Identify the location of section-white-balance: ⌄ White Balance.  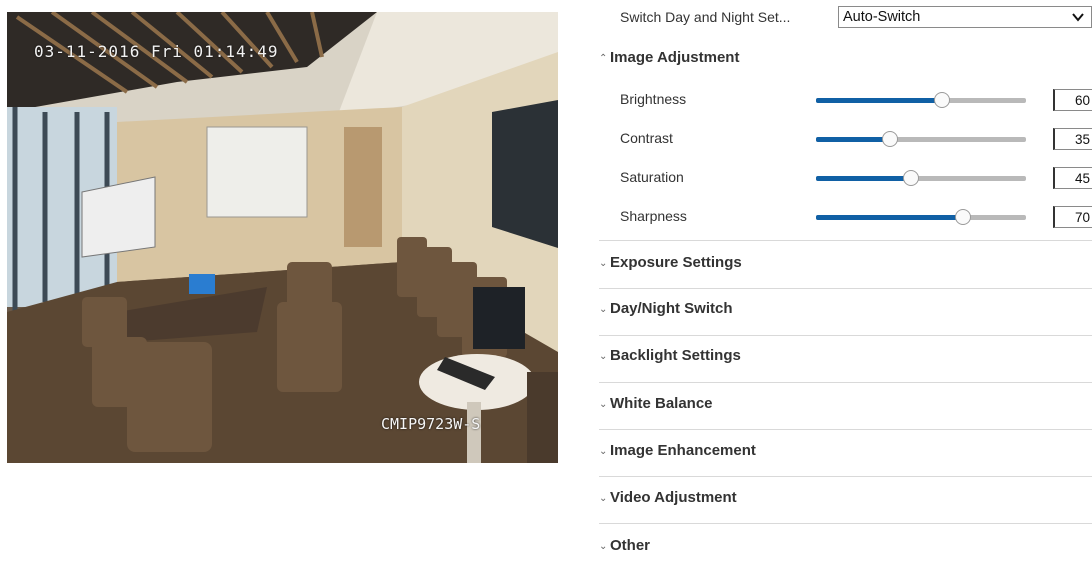
(845, 403).